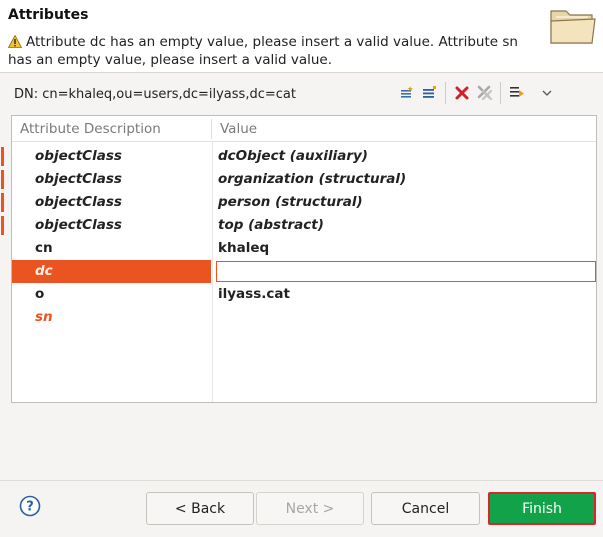 The width and height of the screenshot is (603, 537). I want to click on cancel-button: Cancel, so click(425, 508).